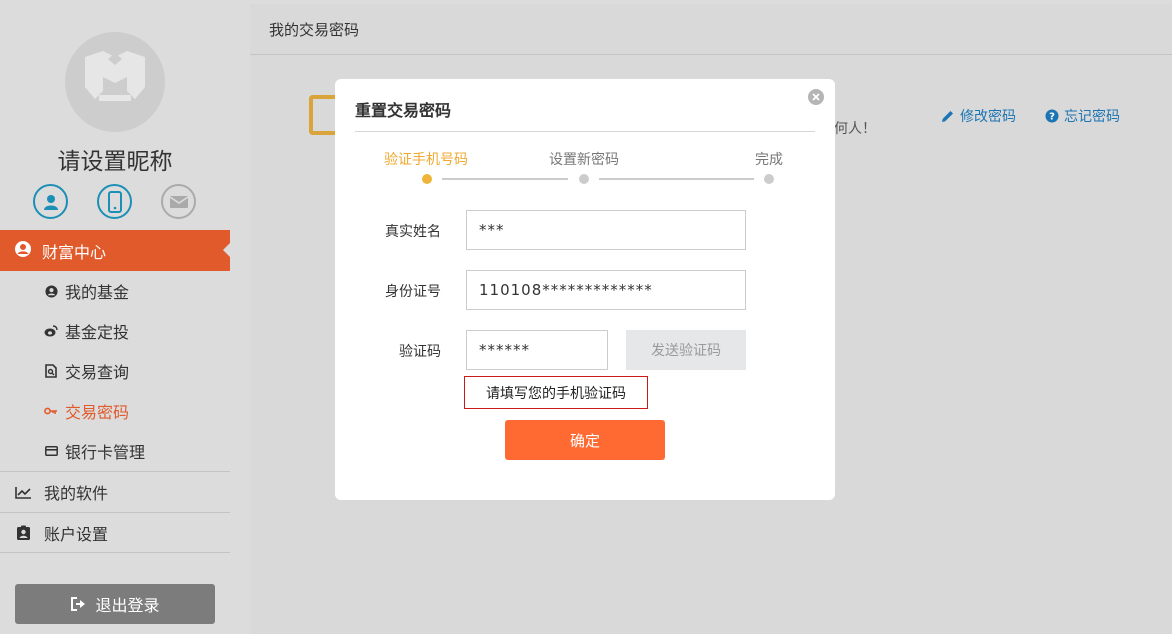  I want to click on user-icon, so click(50, 202).